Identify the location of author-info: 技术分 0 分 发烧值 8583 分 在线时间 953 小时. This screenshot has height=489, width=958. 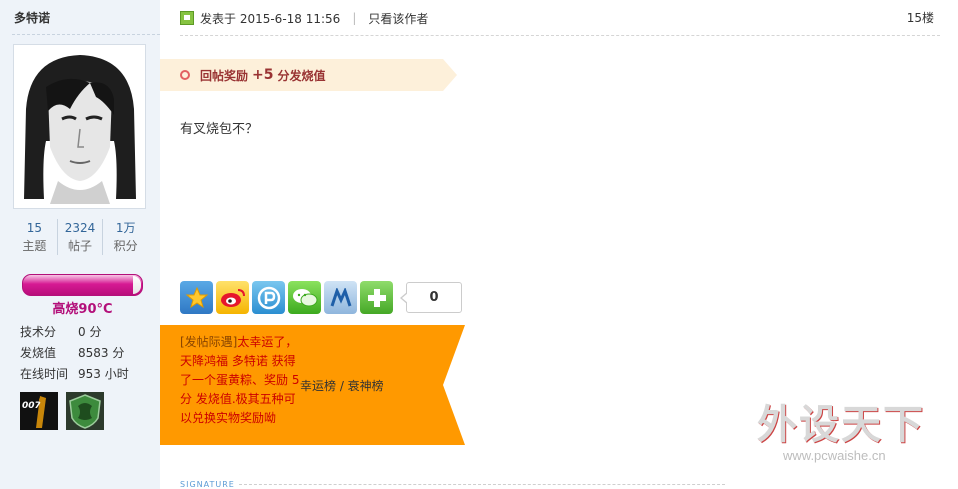
(87, 353).